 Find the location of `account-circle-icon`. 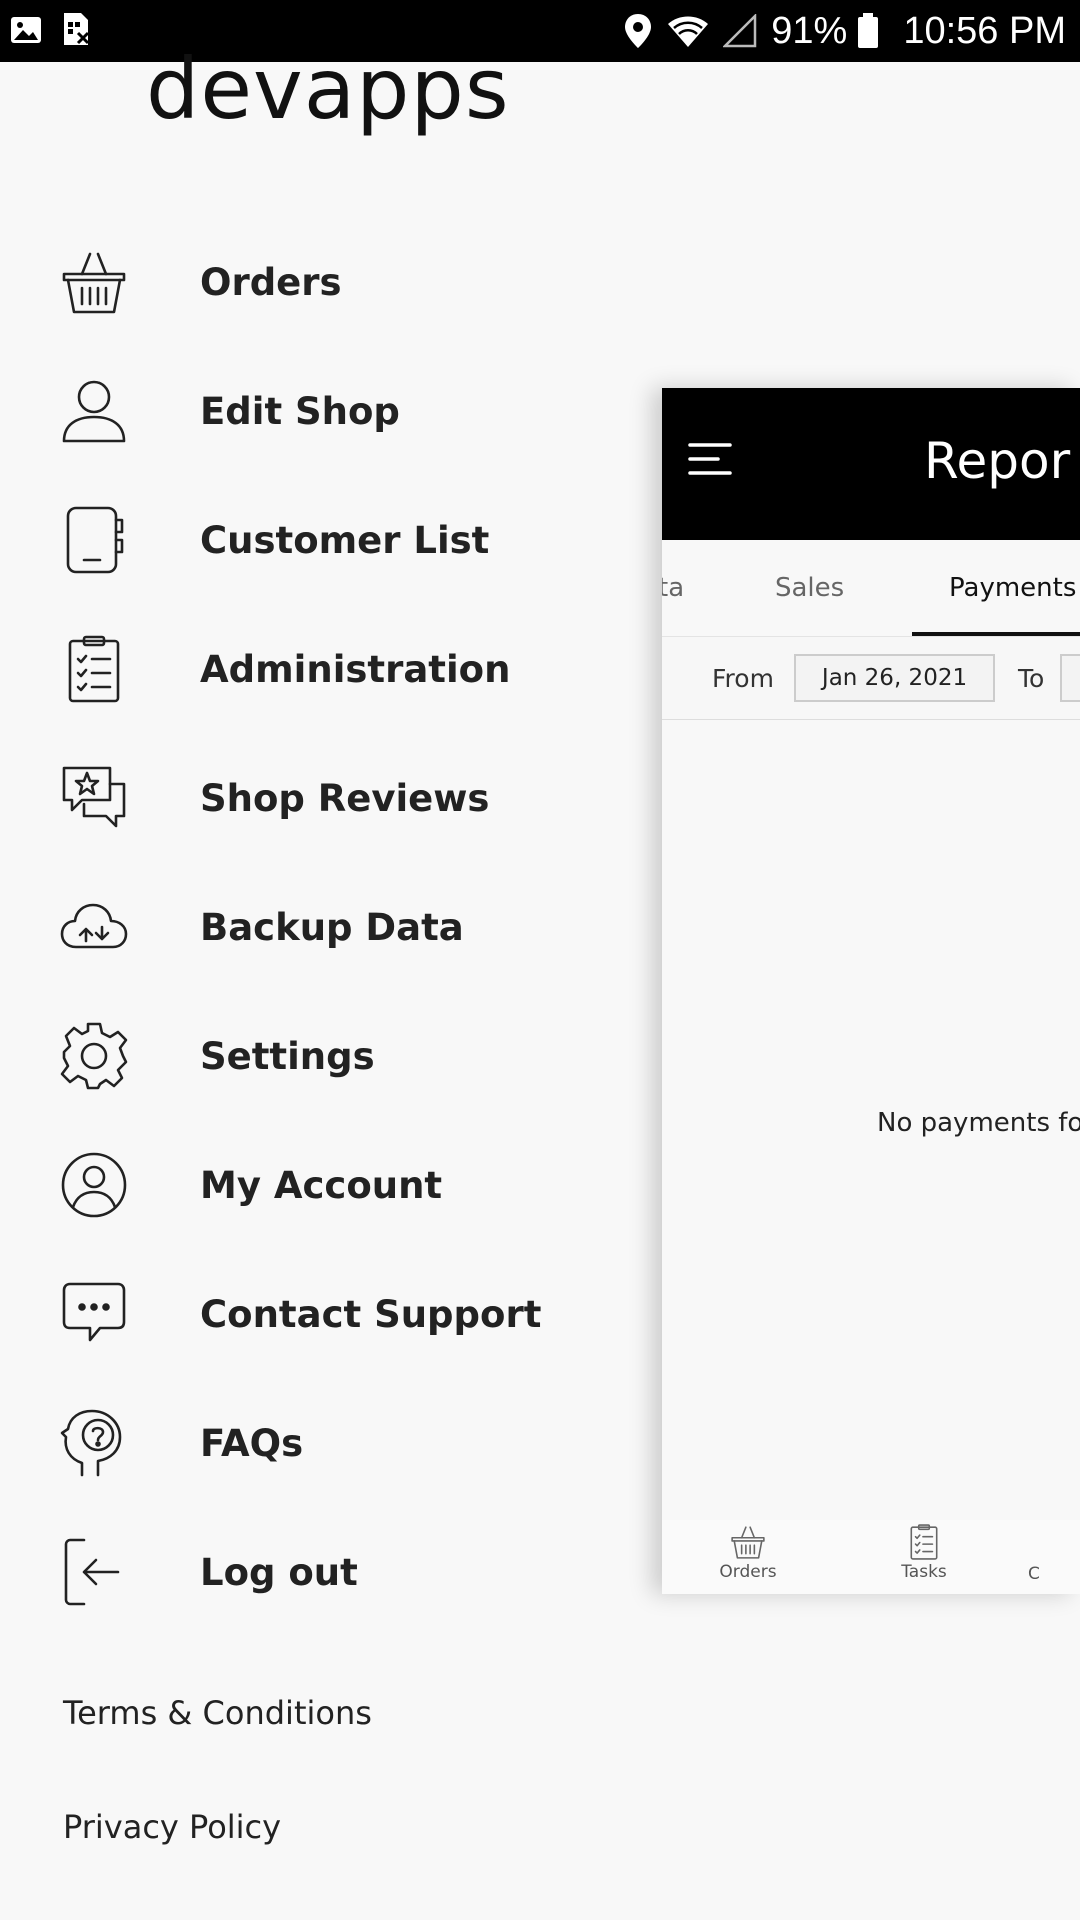

account-circle-icon is located at coordinates (94, 1185).